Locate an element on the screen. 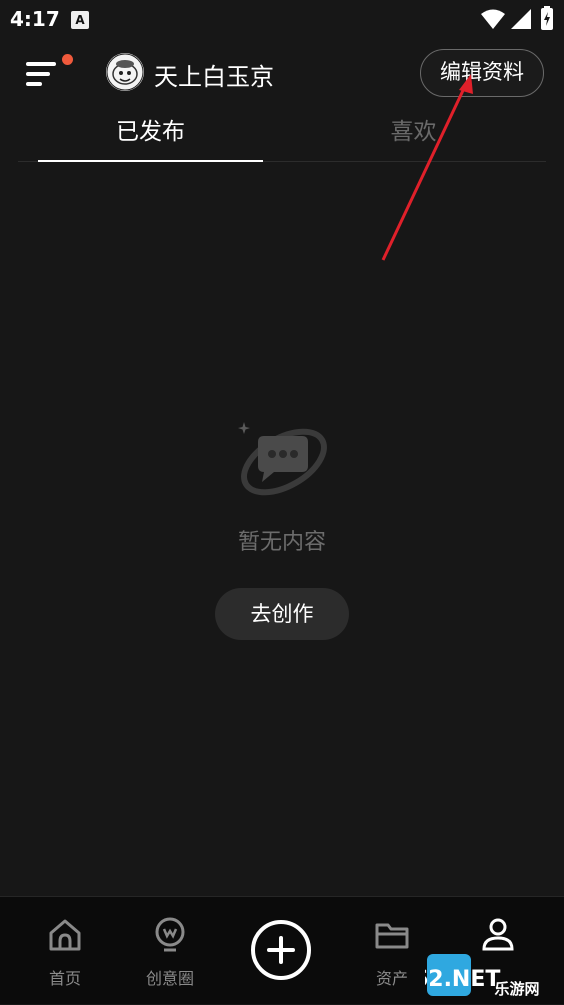  tab-published: 已发布 is located at coordinates (150, 130).